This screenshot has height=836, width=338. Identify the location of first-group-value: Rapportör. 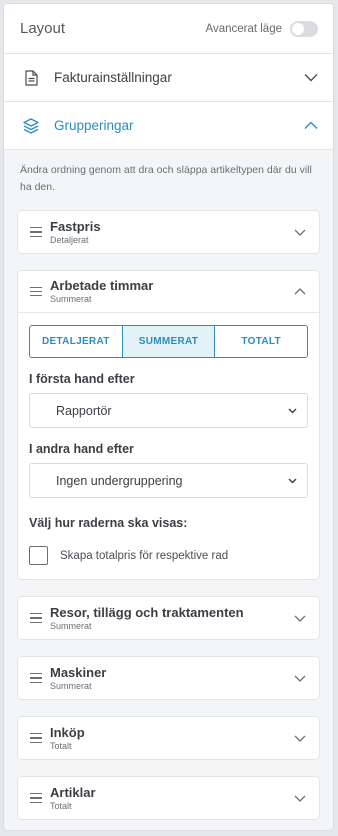
(84, 410).